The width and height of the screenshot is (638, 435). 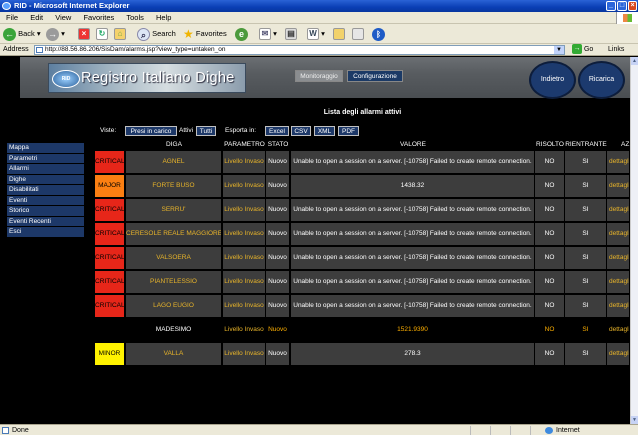 I want to click on menu-edit: Edit, so click(x=36, y=17).